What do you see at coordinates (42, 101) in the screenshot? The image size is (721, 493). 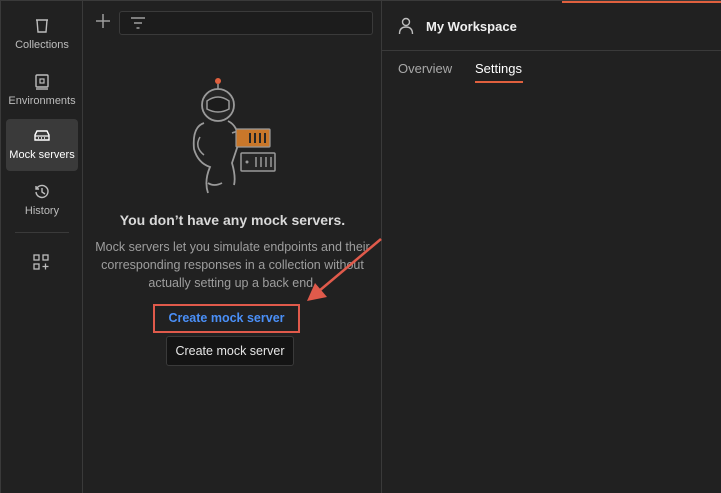 I see `sidebar-item-label: Environments` at bounding box center [42, 101].